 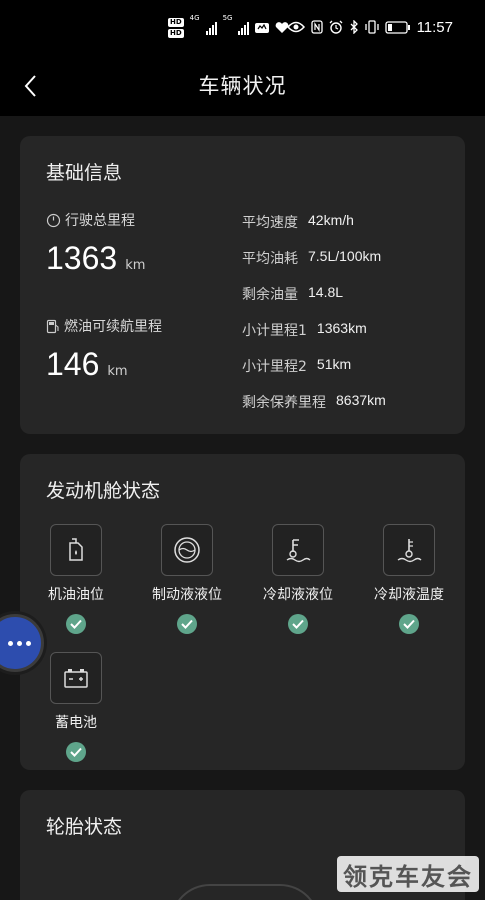 I want to click on detail-row: 平均油耗 7.5L/100km, so click(x=311, y=258).